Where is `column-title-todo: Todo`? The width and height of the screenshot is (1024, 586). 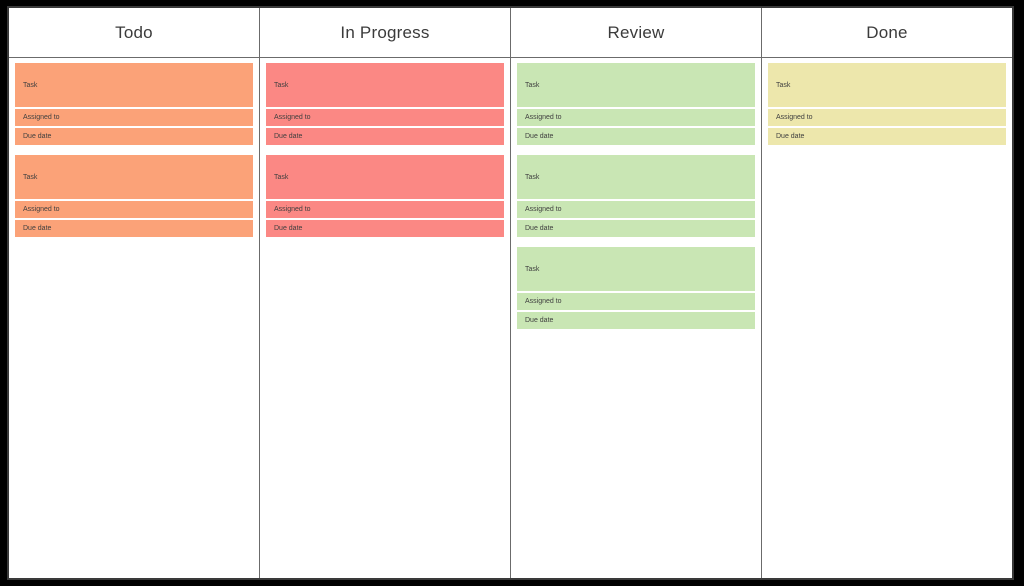 column-title-todo: Todo is located at coordinates (134, 32).